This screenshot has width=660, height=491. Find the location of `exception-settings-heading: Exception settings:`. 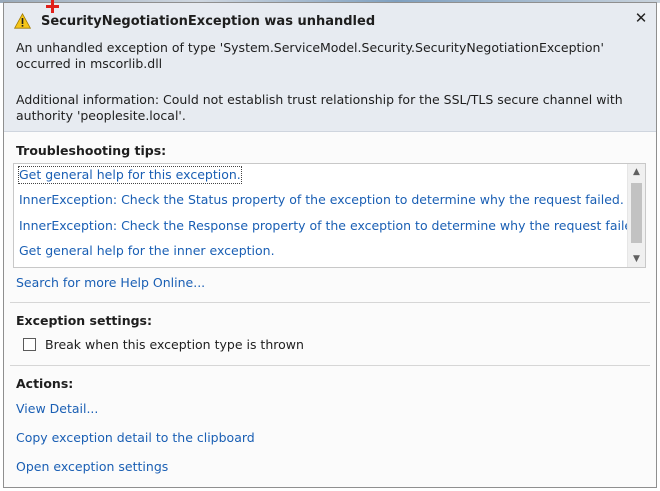

exception-settings-heading: Exception settings: is located at coordinates (84, 320).